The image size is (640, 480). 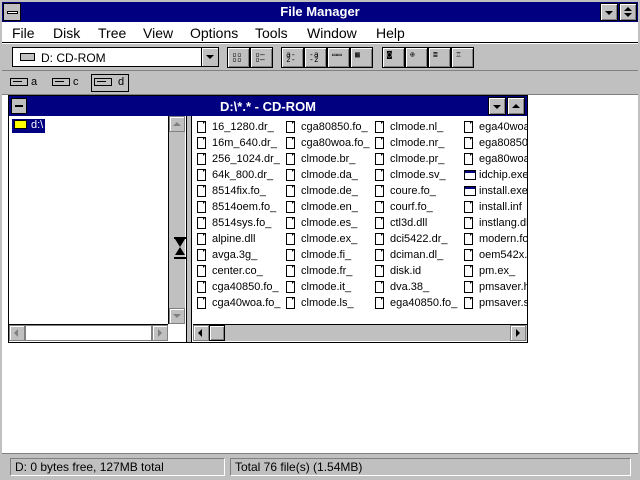 What do you see at coordinates (271, 33) in the screenshot?
I see `menu-tools: Tools` at bounding box center [271, 33].